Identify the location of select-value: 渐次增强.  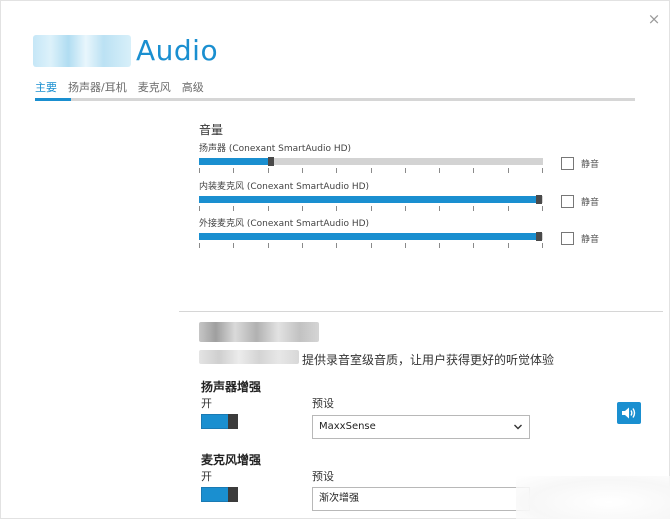
(339, 498).